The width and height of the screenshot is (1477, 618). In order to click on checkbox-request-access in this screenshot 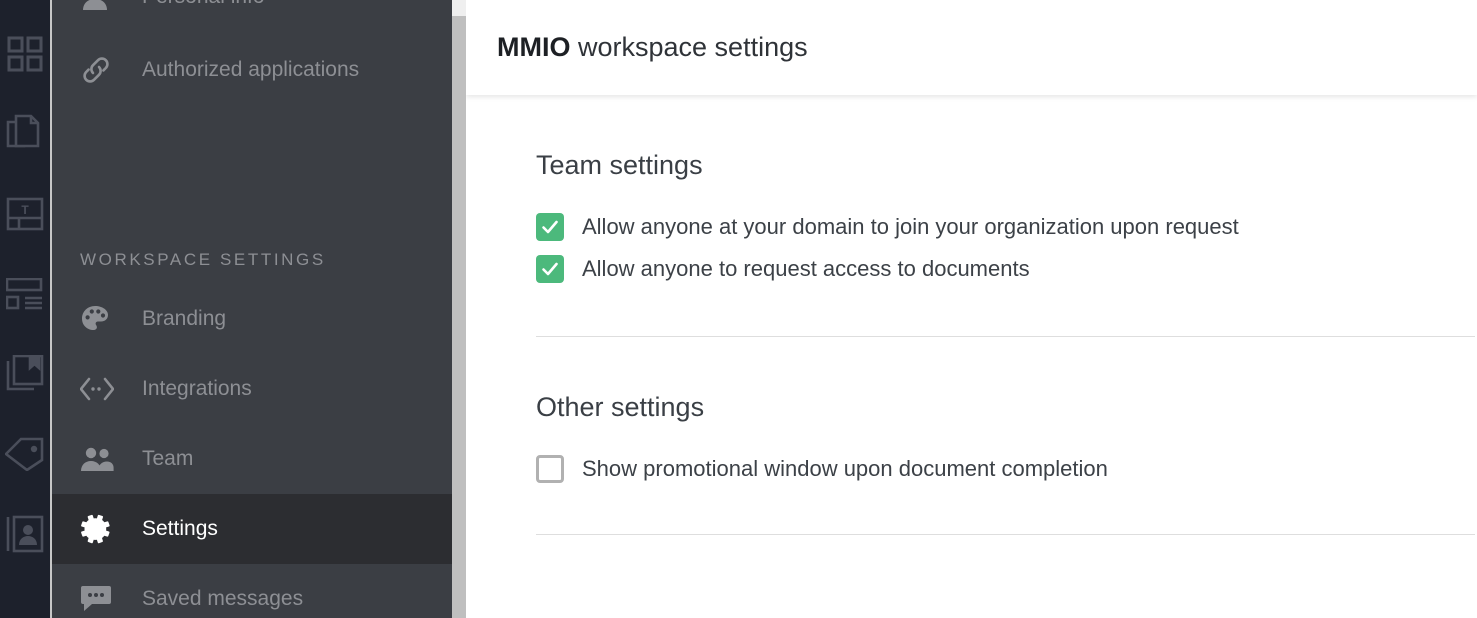, I will do `click(550, 269)`.